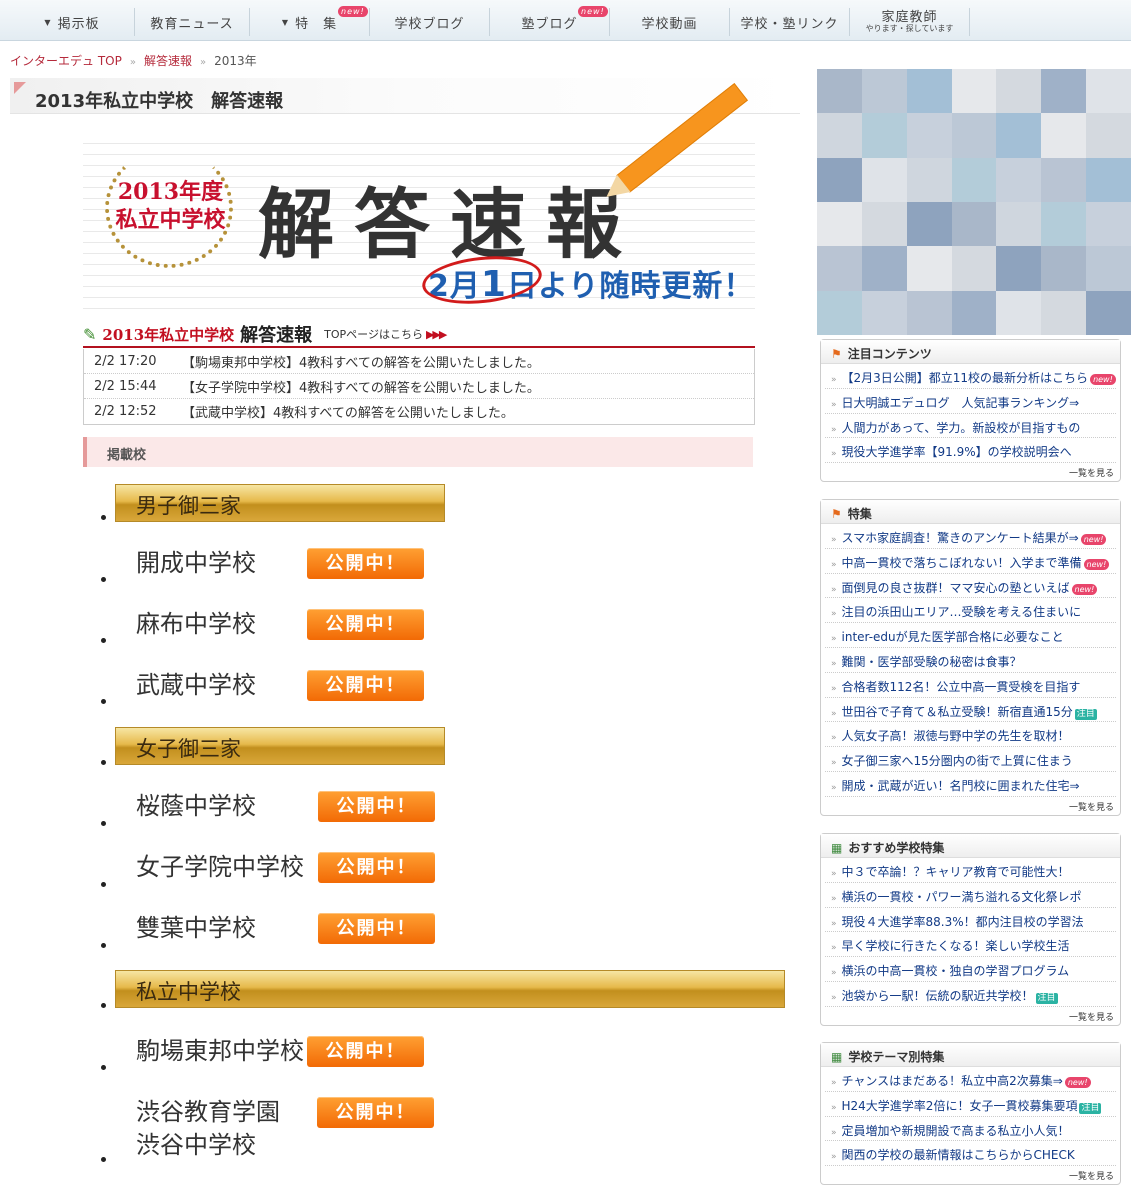 The height and width of the screenshot is (1190, 1131). What do you see at coordinates (196, 928) in the screenshot?
I see `school-name: 雙葉中学校` at bounding box center [196, 928].